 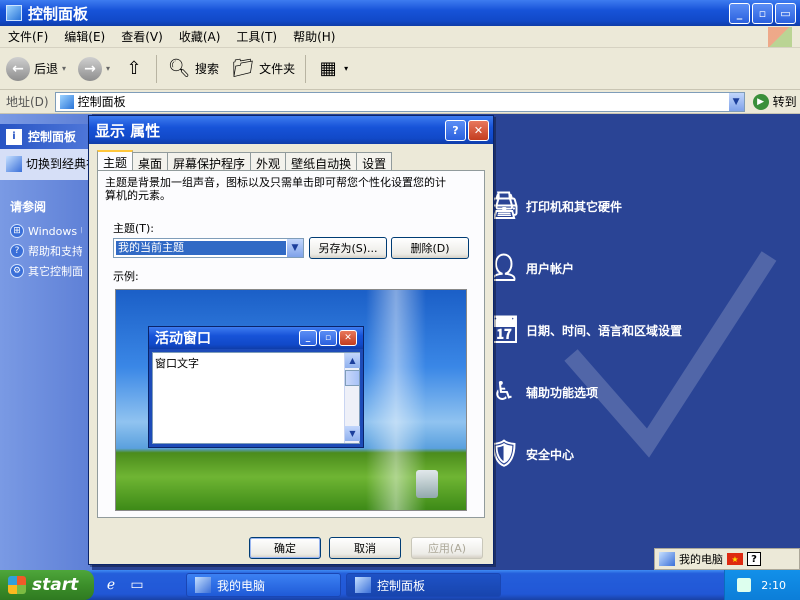 I want to click on other-options-link: ⚙ 其它控制面板选项, so click(x=46, y=271).